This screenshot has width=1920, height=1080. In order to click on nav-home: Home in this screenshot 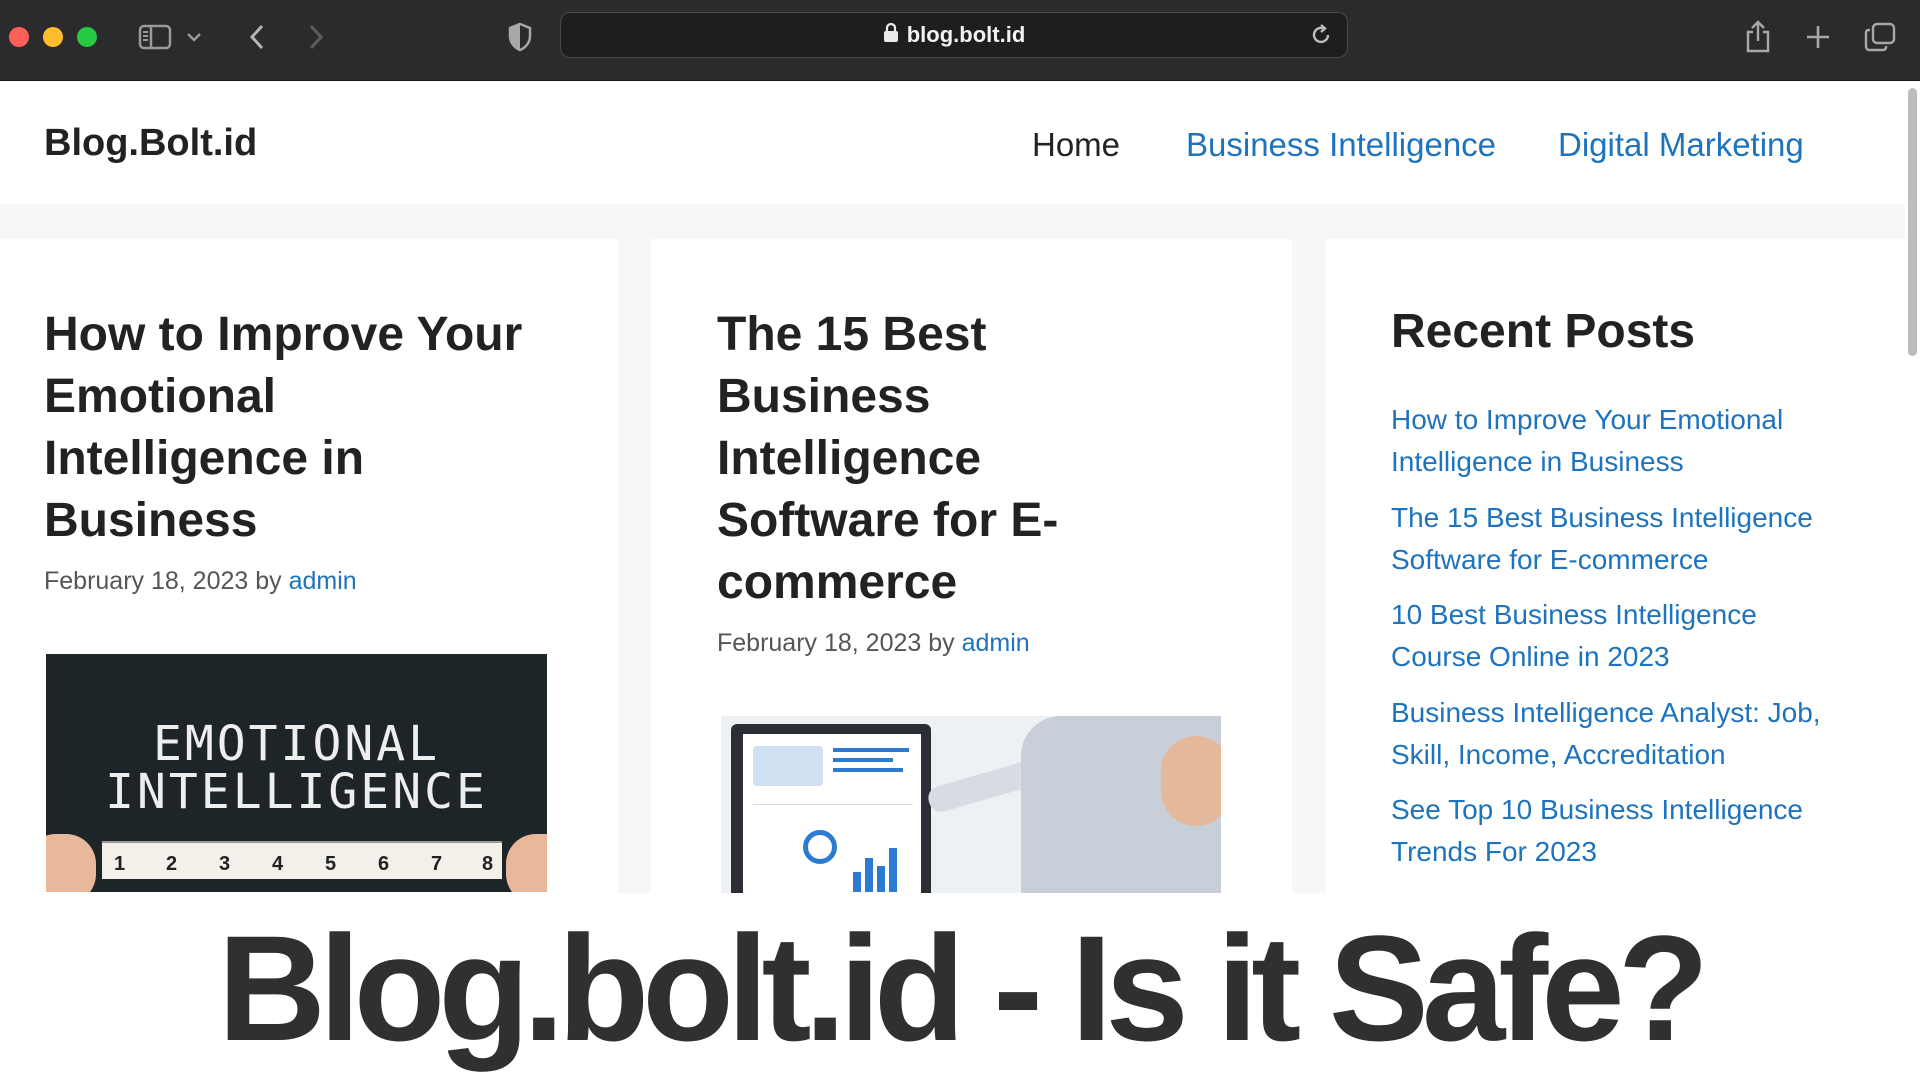, I will do `click(1076, 145)`.